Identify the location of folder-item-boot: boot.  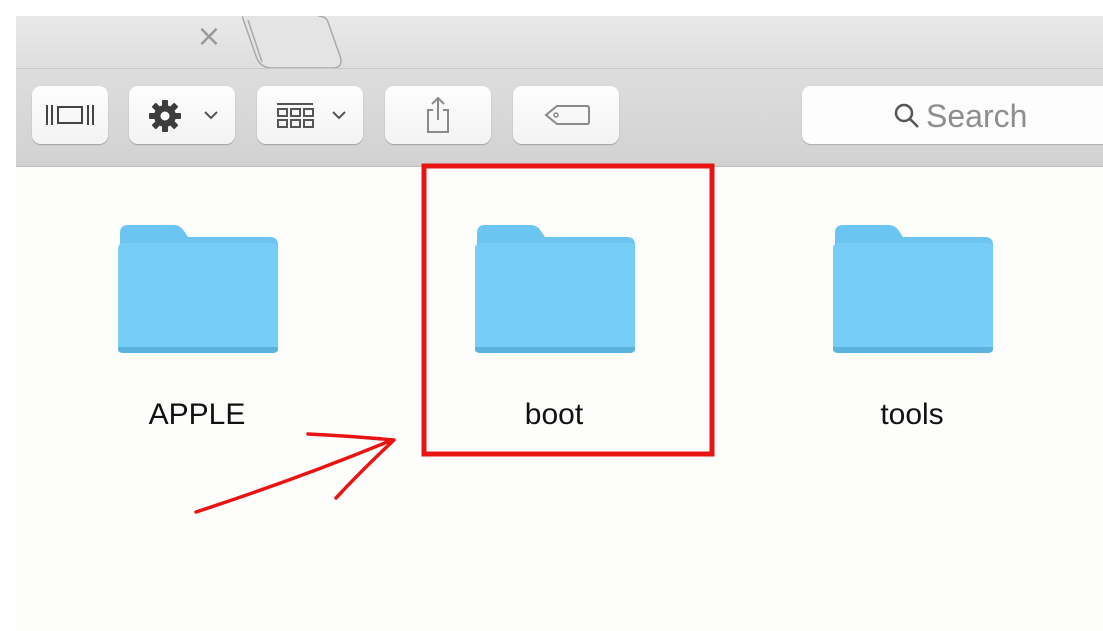
(546, 306).